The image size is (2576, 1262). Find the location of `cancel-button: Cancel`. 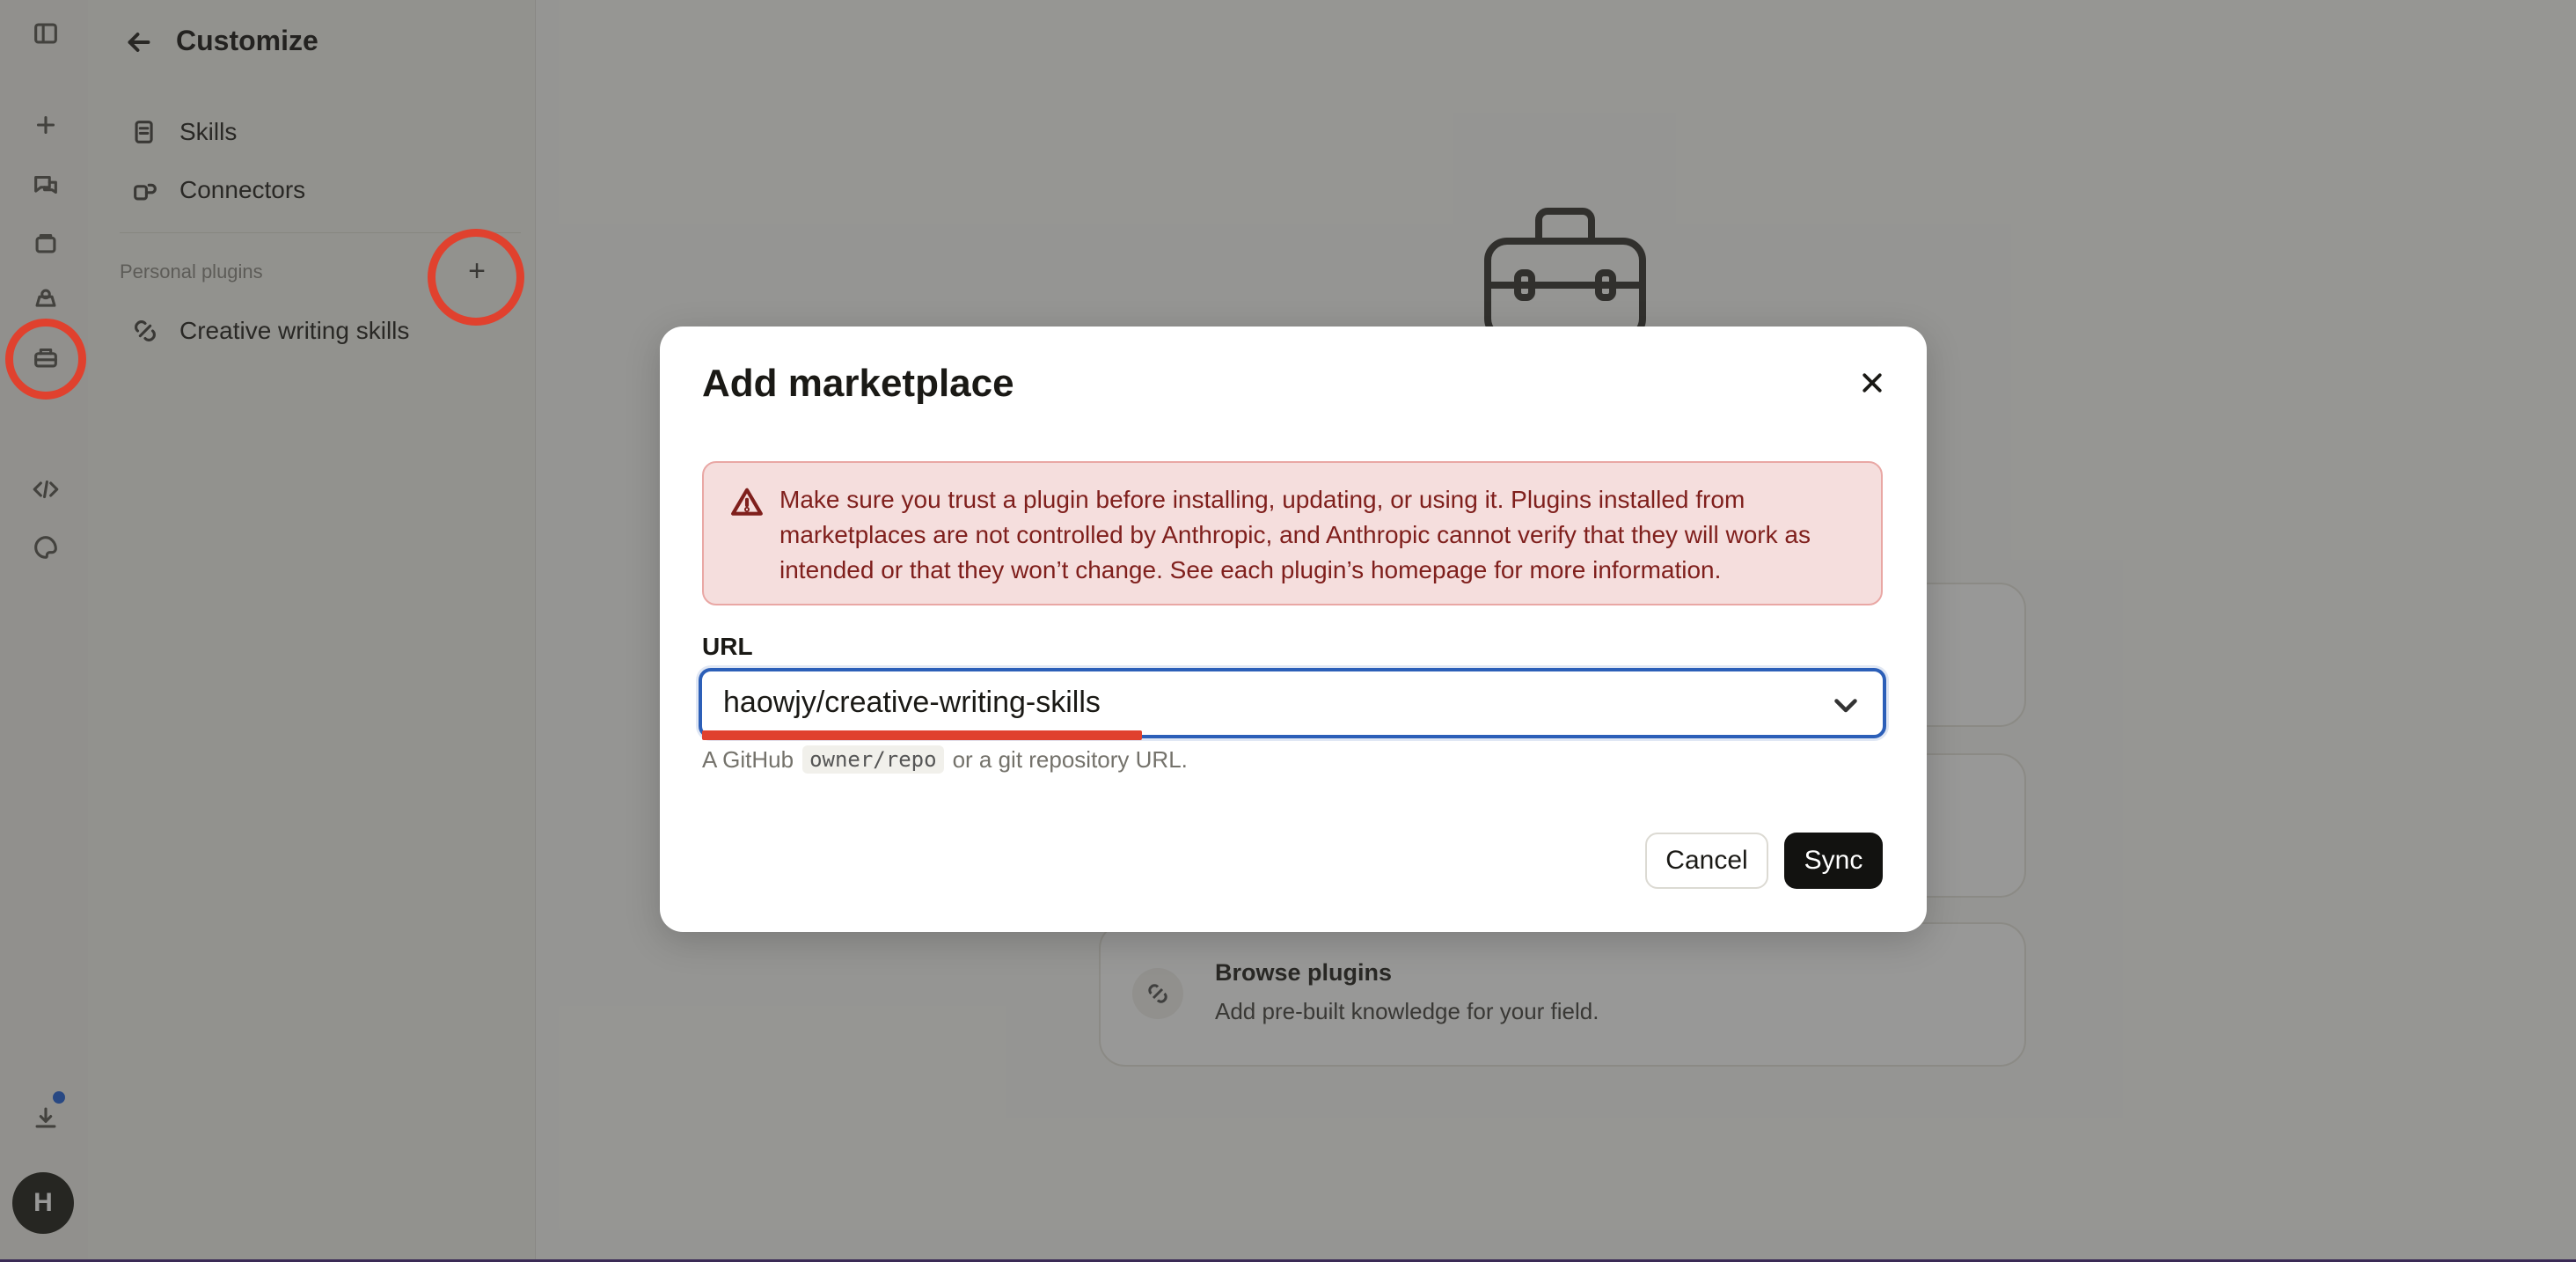

cancel-button: Cancel is located at coordinates (1706, 861).